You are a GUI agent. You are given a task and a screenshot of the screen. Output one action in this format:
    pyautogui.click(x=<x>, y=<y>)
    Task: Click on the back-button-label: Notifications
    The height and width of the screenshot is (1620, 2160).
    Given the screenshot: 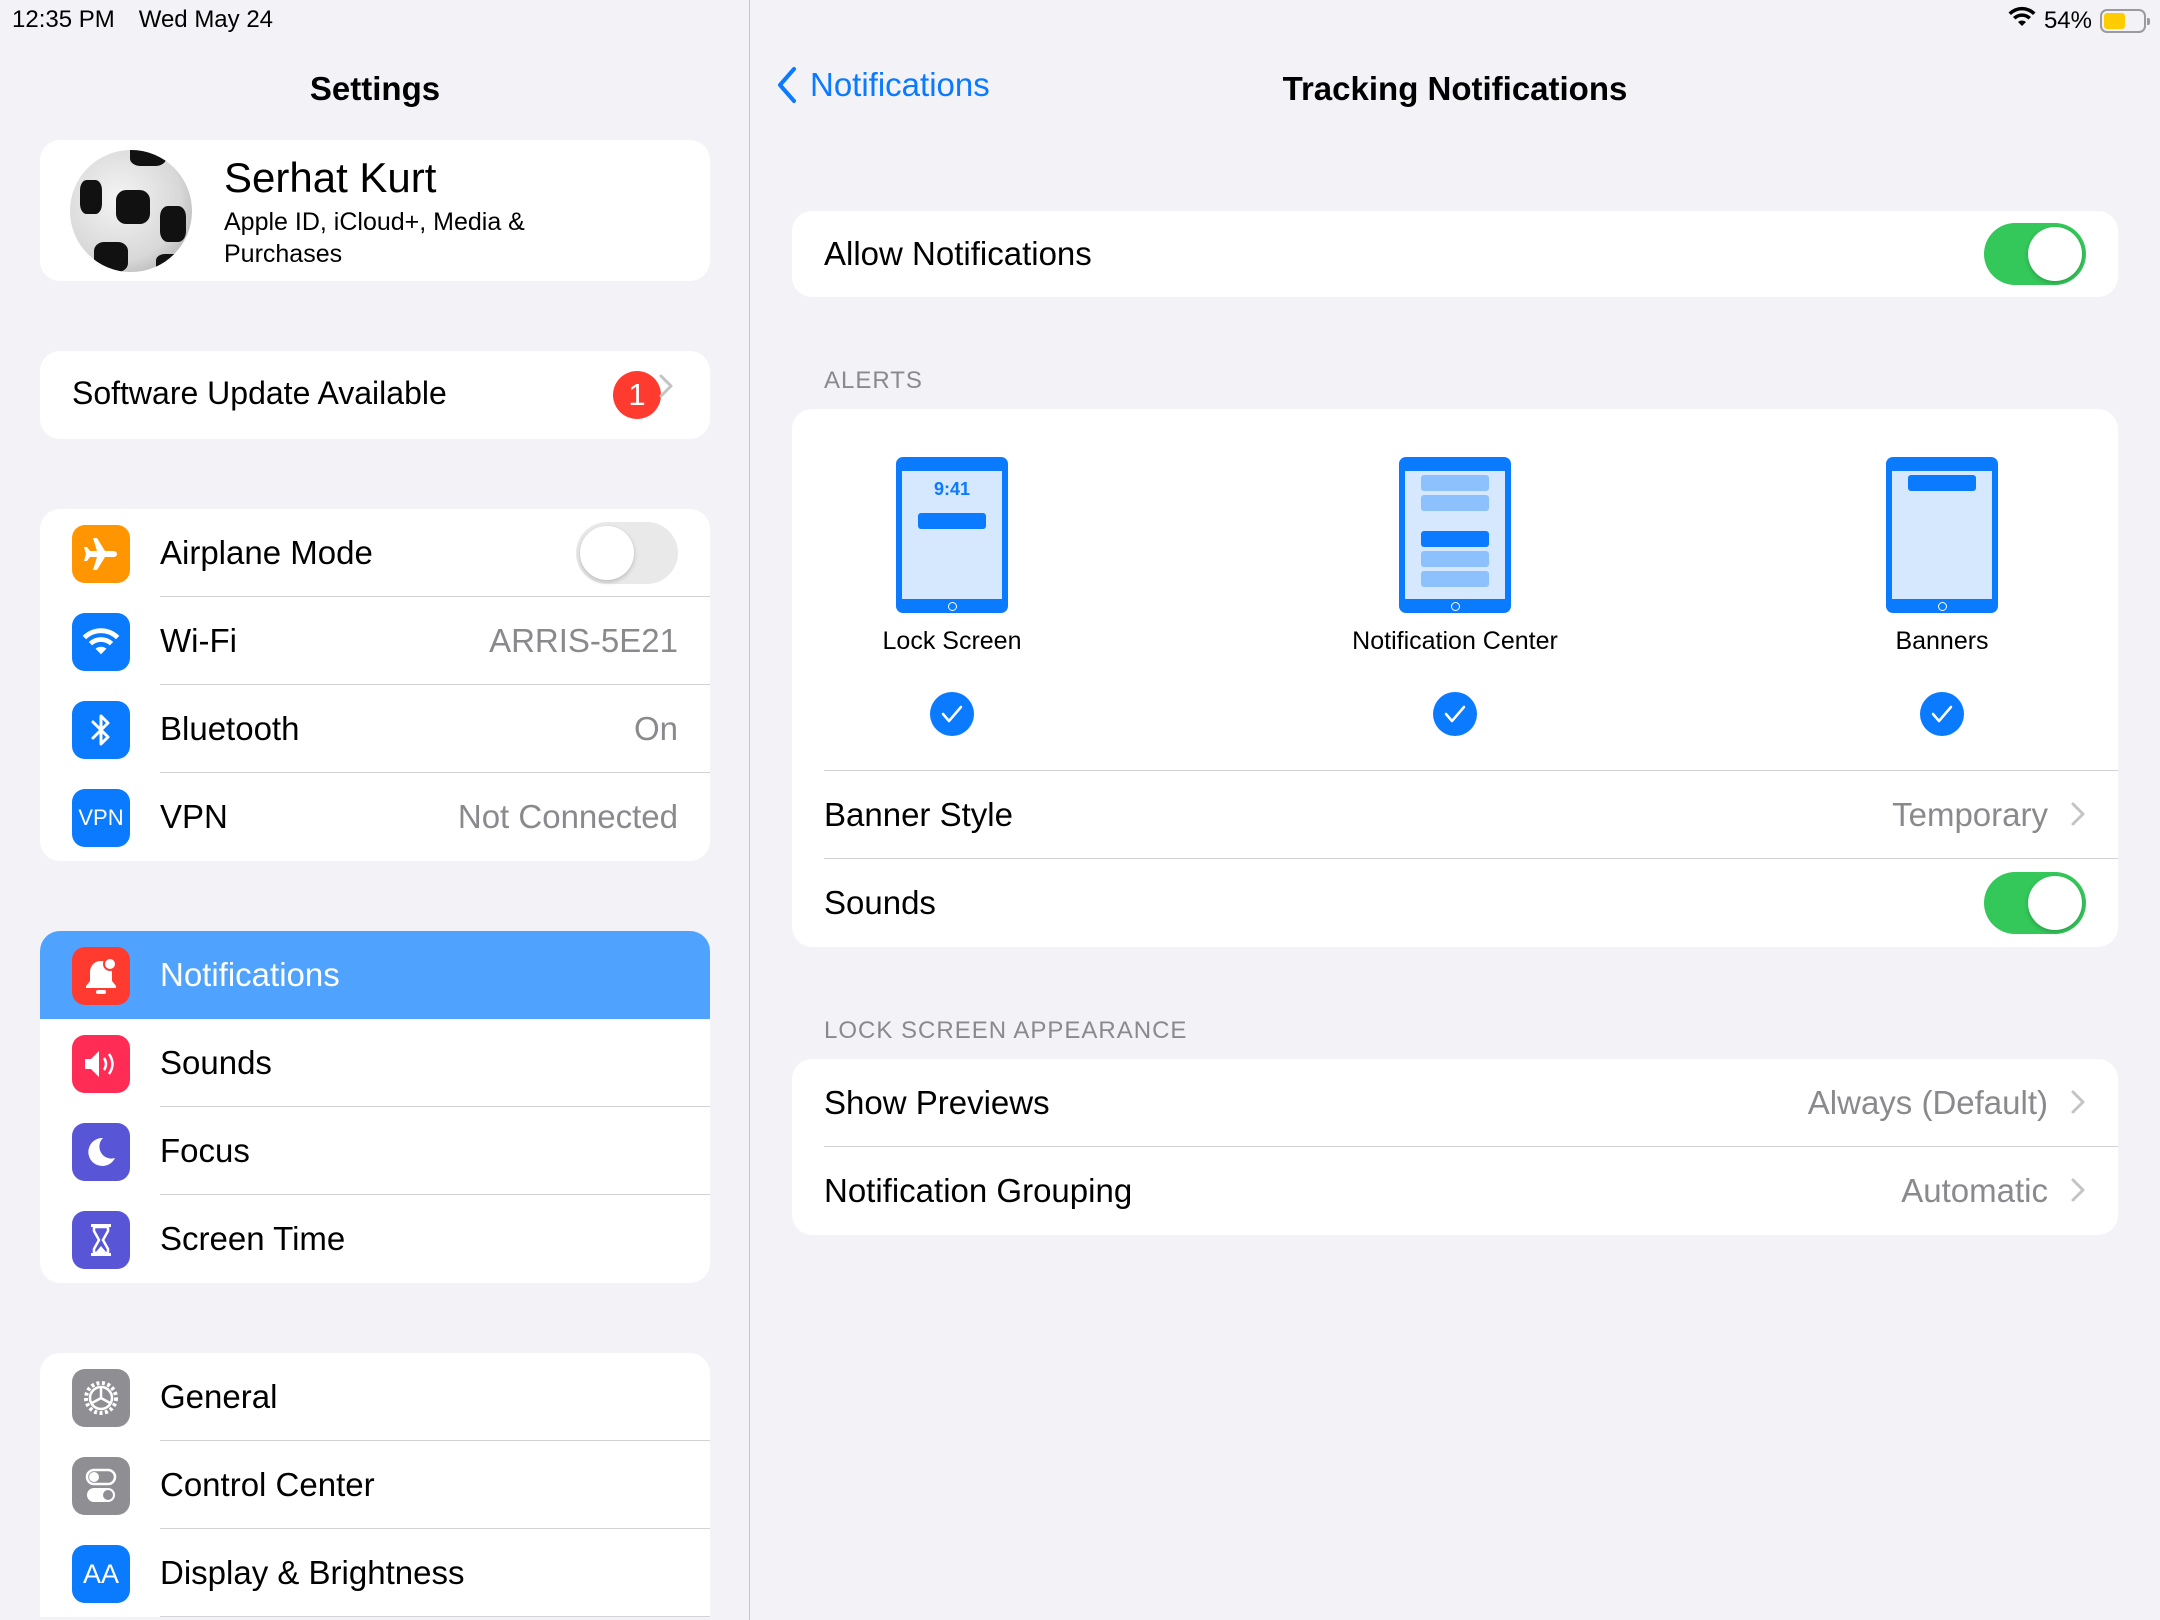 What is the action you would take?
    pyautogui.click(x=900, y=84)
    